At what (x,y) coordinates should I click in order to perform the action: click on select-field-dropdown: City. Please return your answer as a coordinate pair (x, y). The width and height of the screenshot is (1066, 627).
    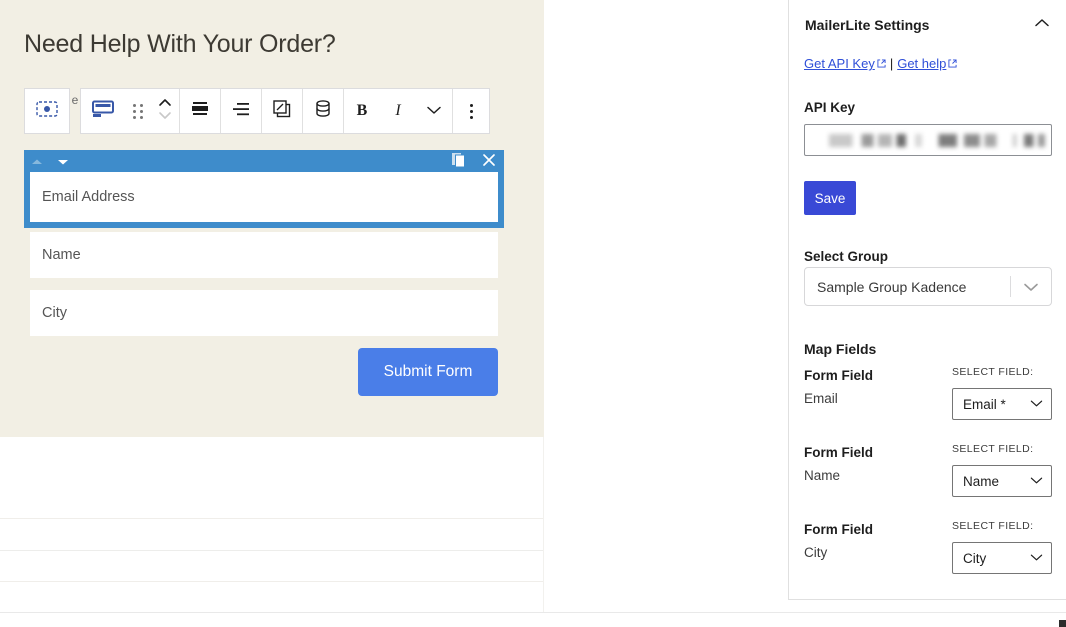
    Looking at the image, I should click on (1002, 558).